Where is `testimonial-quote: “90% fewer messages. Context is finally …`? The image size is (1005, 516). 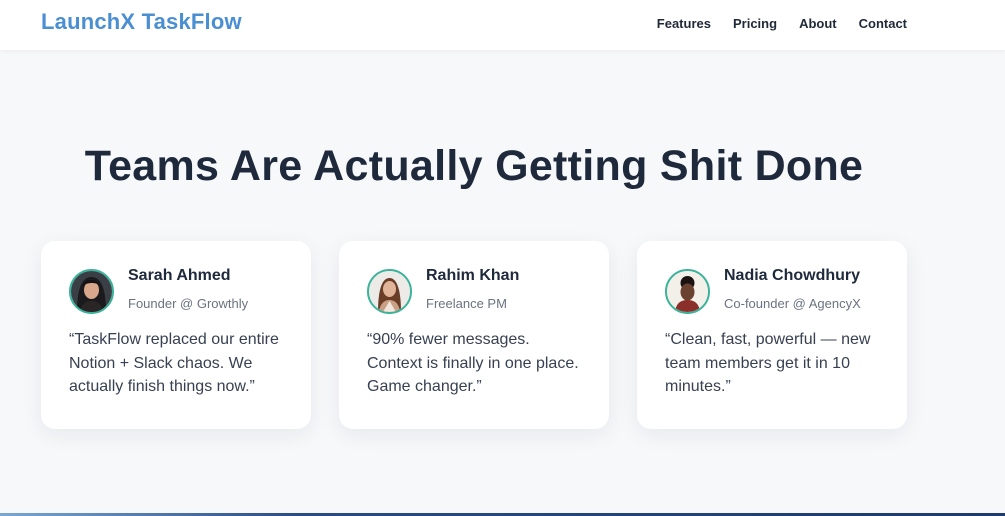 testimonial-quote: “90% fewer messages. Context is finally … is located at coordinates (473, 363).